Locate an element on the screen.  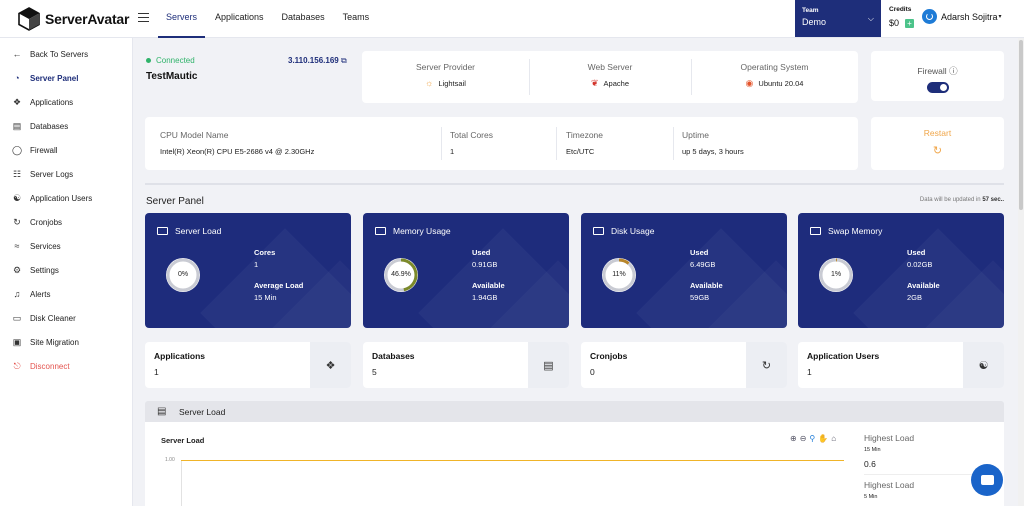
sidebar-item-settings: ⚙ Settings is located at coordinates (35, 270).